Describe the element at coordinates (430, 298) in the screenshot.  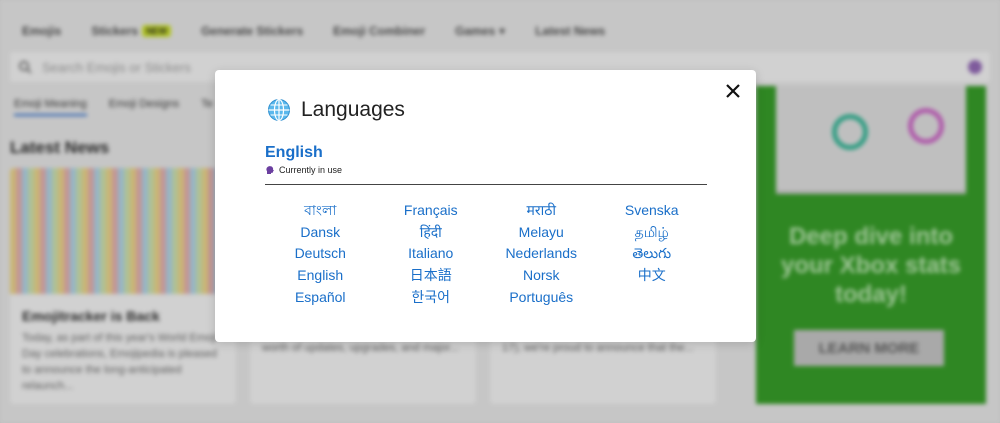
I see `language-link-korean: 한국어` at that location.